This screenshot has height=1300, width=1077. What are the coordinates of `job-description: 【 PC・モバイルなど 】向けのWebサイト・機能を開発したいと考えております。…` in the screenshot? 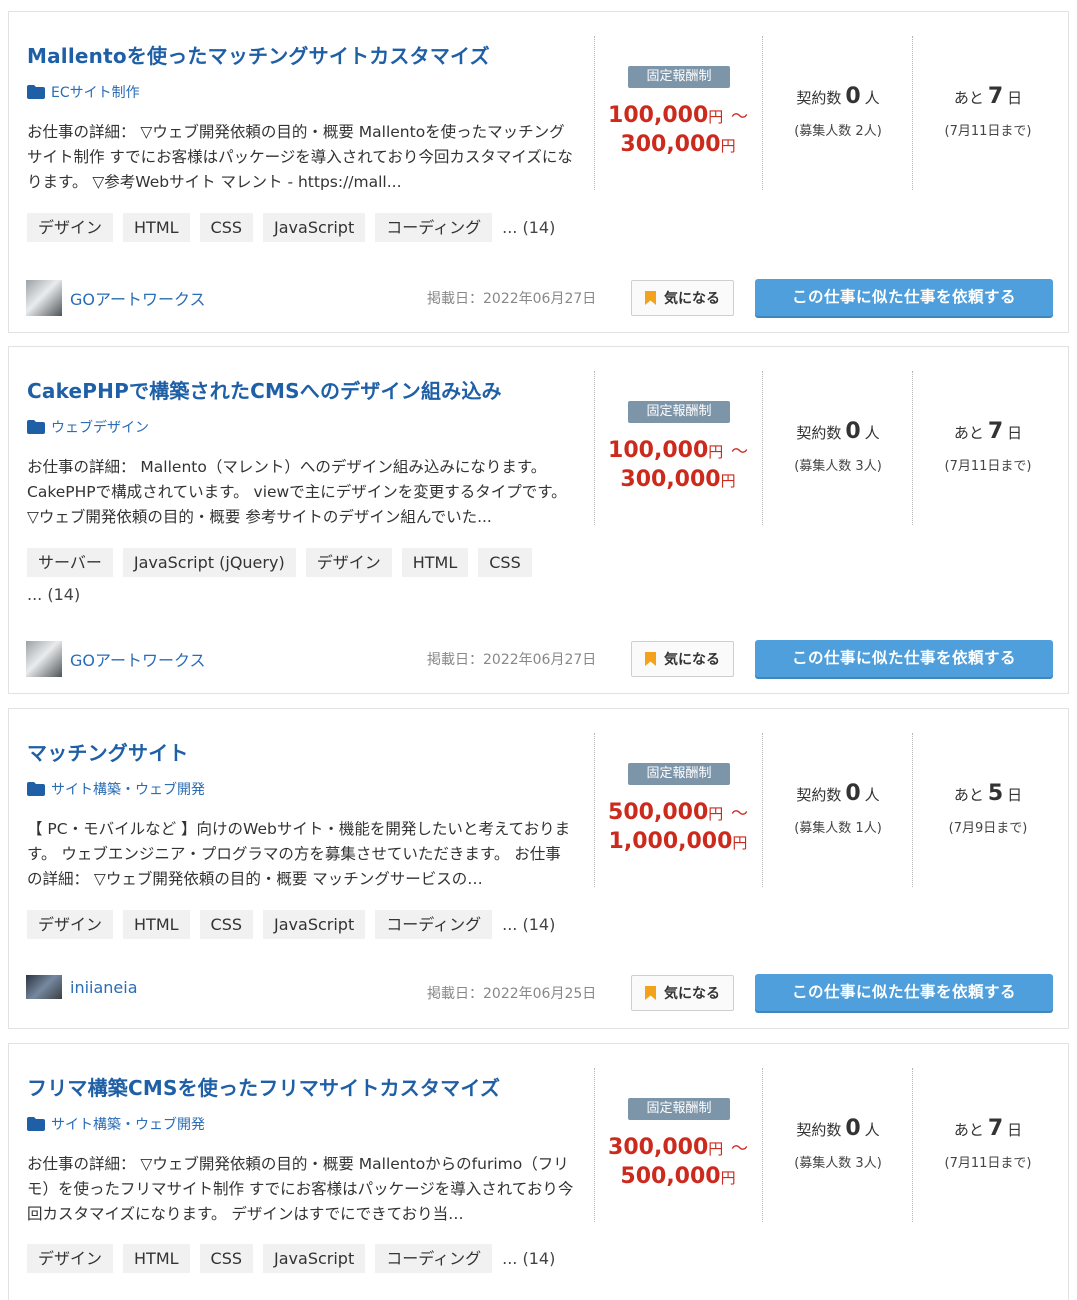 It's located at (299, 854).